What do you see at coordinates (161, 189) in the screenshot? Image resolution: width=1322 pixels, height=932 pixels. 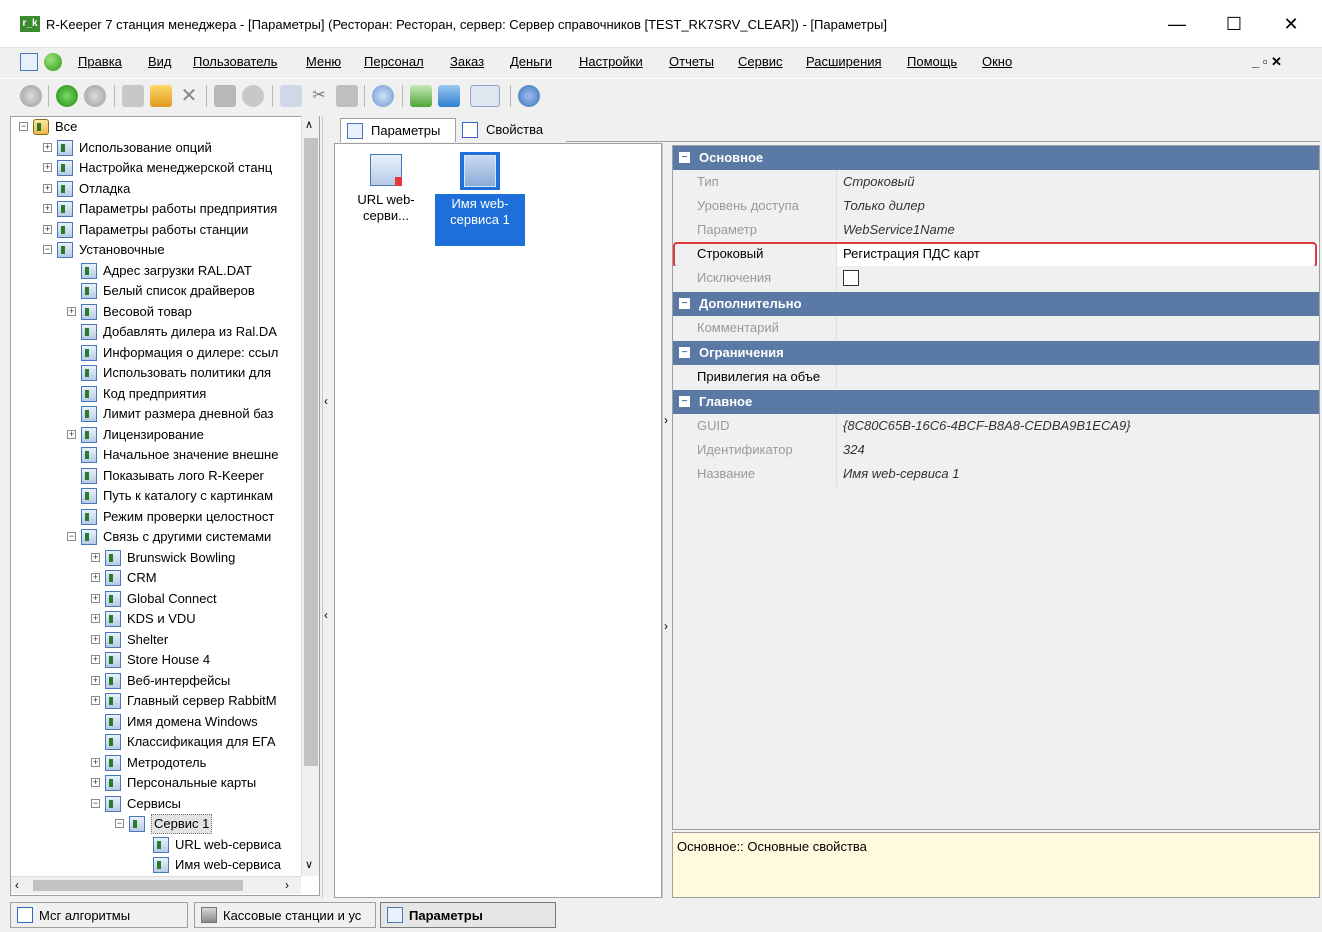 I see `tree-item: + Отладка` at bounding box center [161, 189].